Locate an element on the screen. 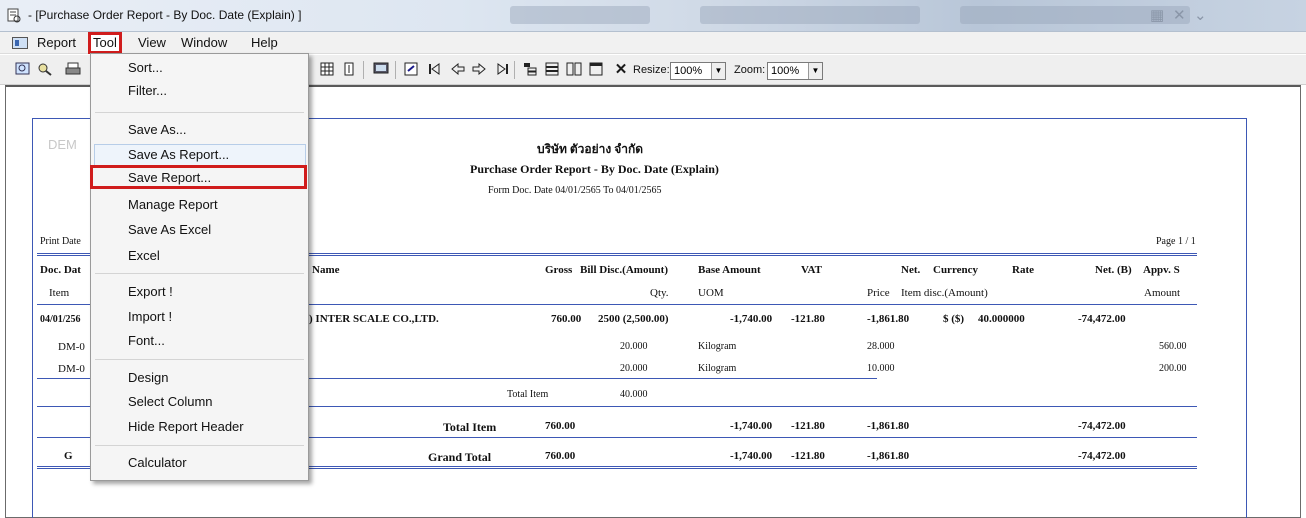  menu-help: Help is located at coordinates (264, 42).